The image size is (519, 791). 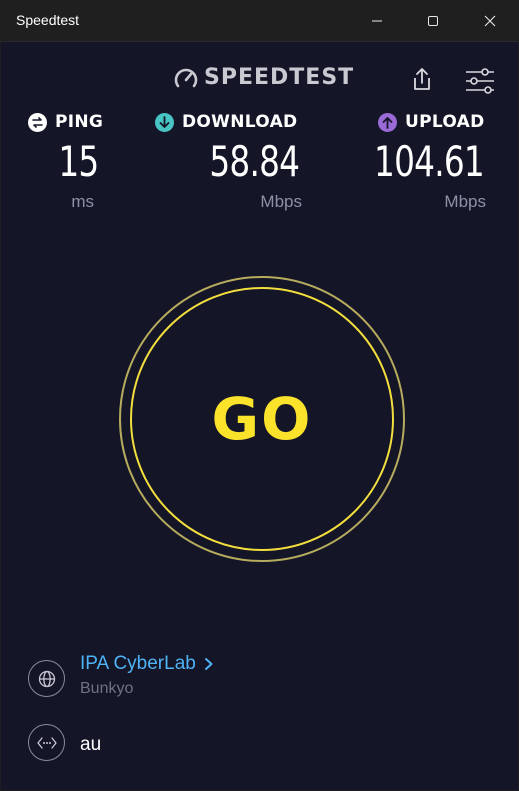 What do you see at coordinates (91, 744) in the screenshot?
I see `isp-name: au` at bounding box center [91, 744].